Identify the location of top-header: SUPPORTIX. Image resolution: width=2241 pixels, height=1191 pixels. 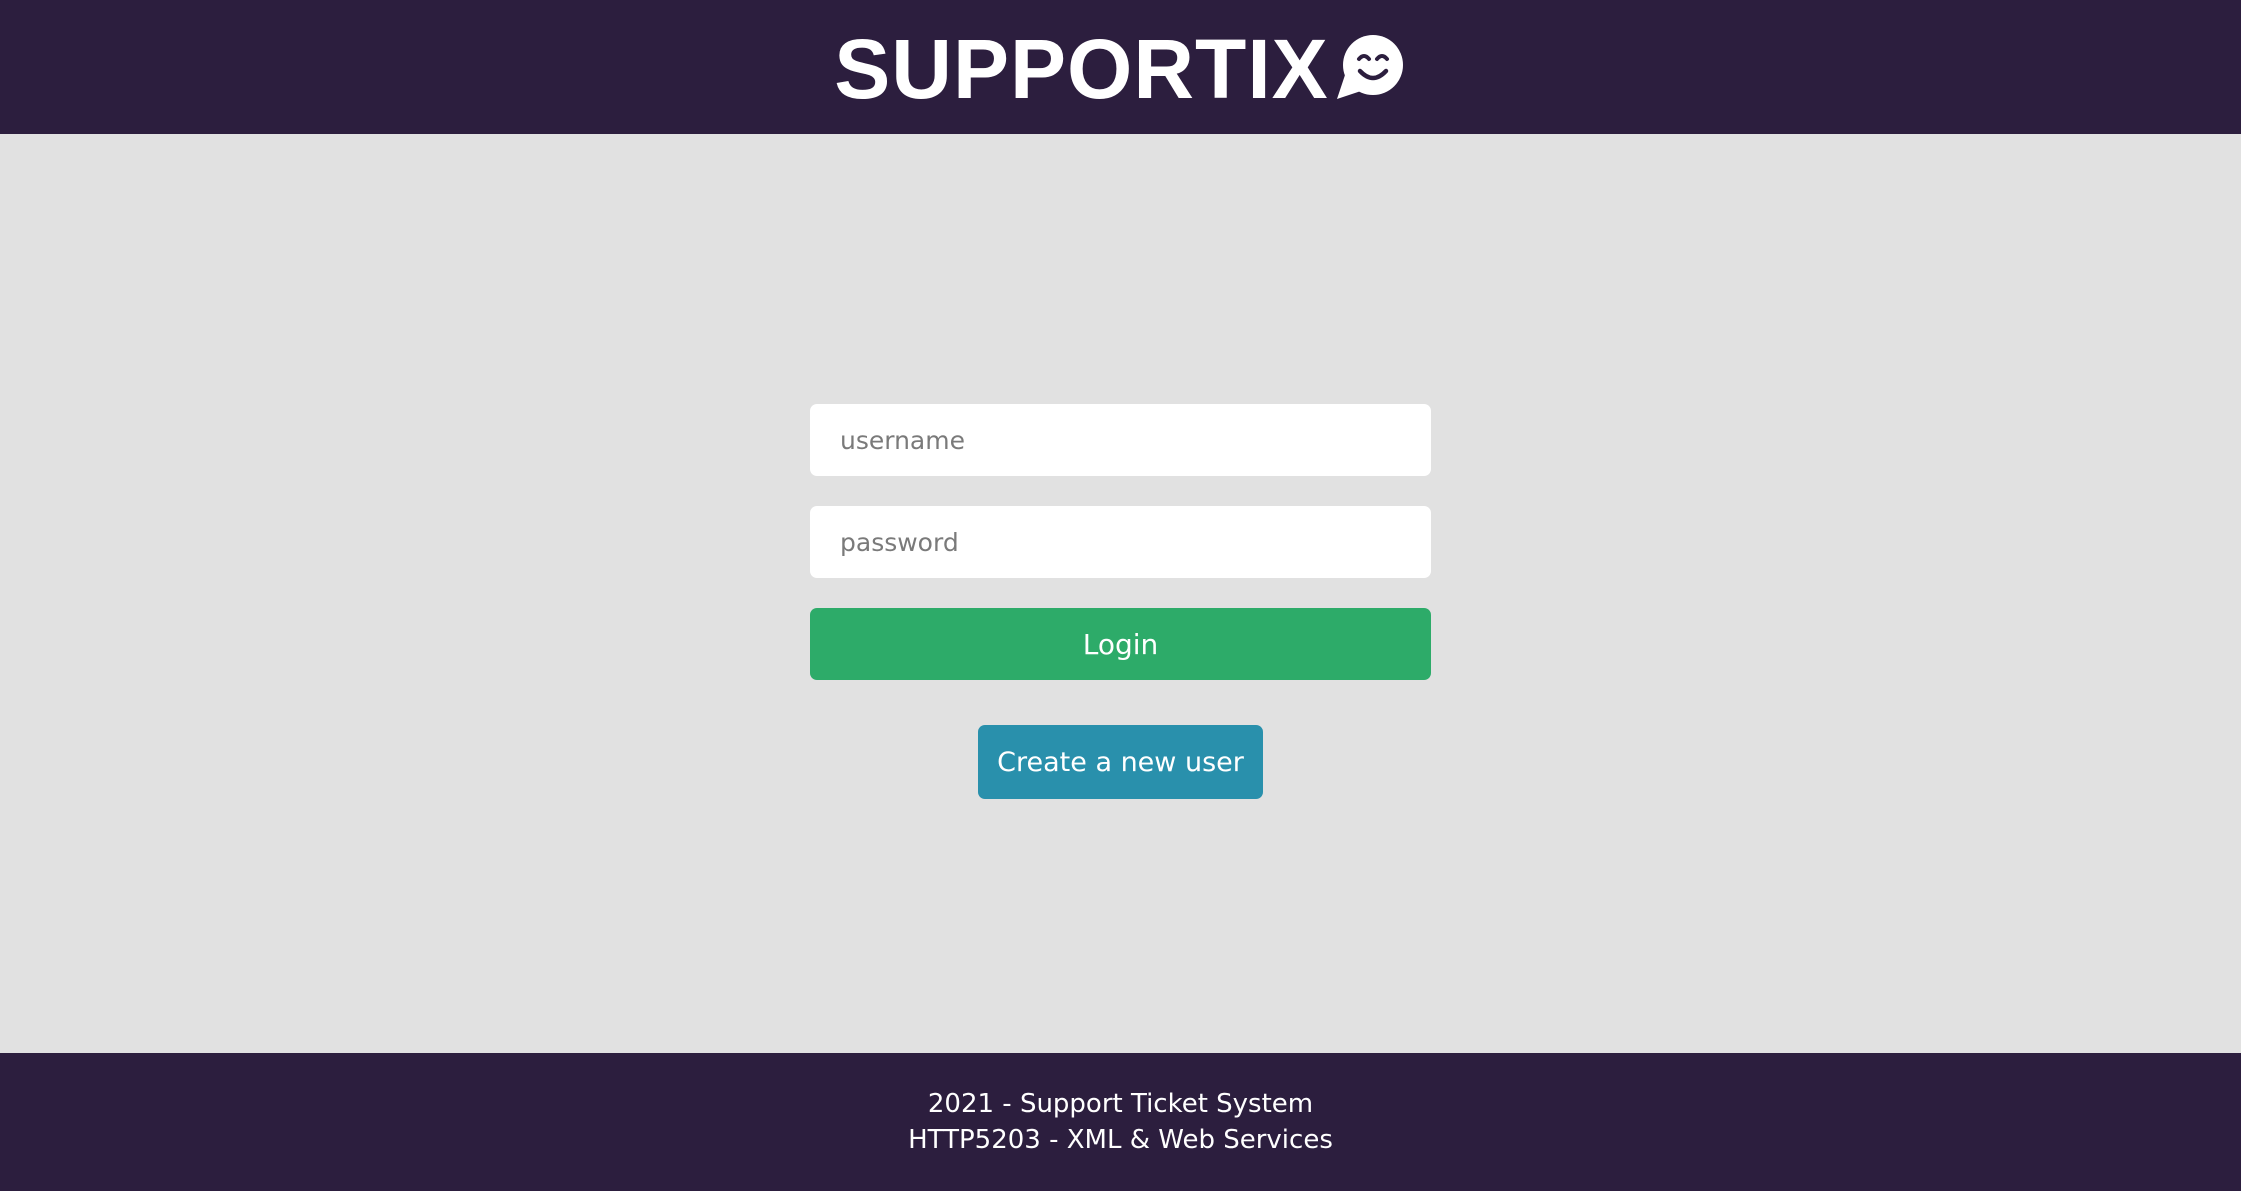
(1120, 67).